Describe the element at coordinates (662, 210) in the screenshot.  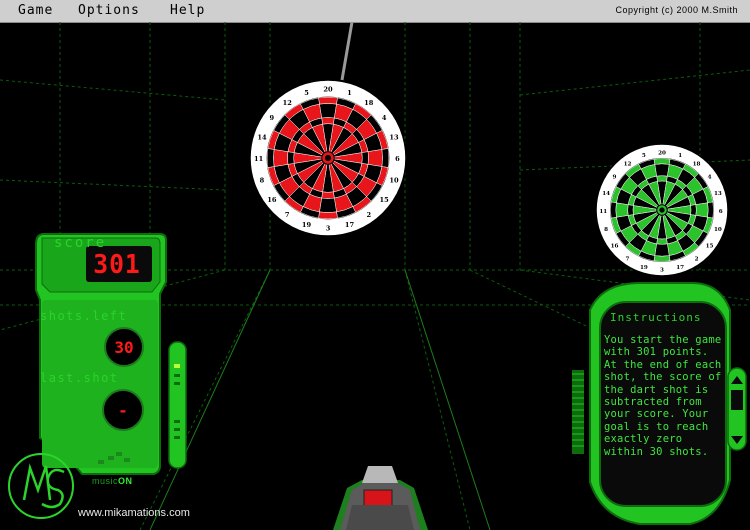
I see `green-dartboard: 20 1 18 4 13 6 10 15 2 17 3 19 7 16 8 11 14 9 12 5` at that location.